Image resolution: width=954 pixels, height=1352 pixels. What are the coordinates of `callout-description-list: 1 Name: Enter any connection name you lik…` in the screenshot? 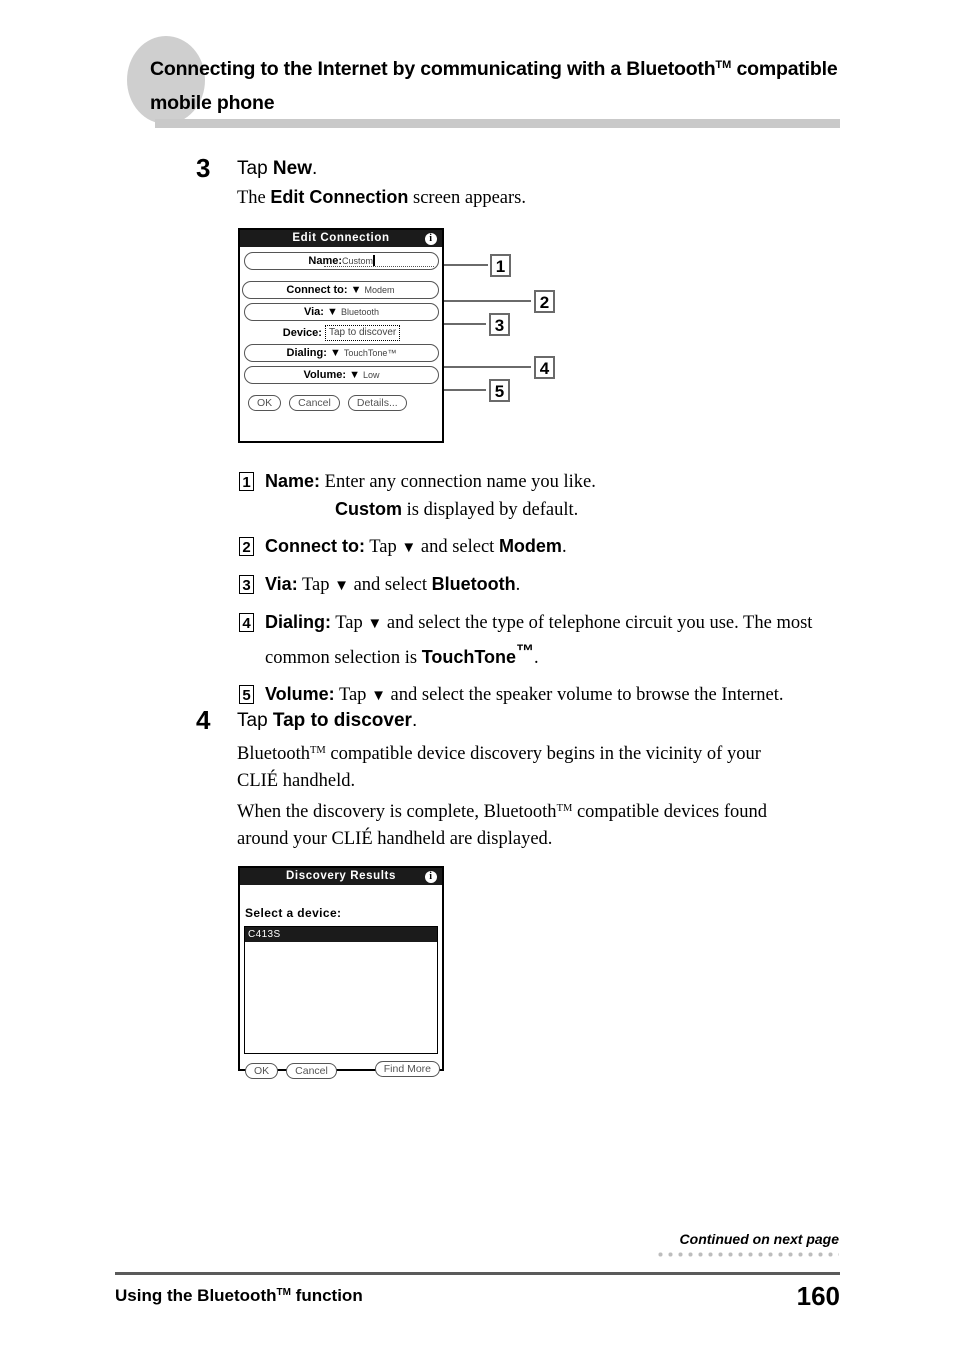 It's located at (544, 593).